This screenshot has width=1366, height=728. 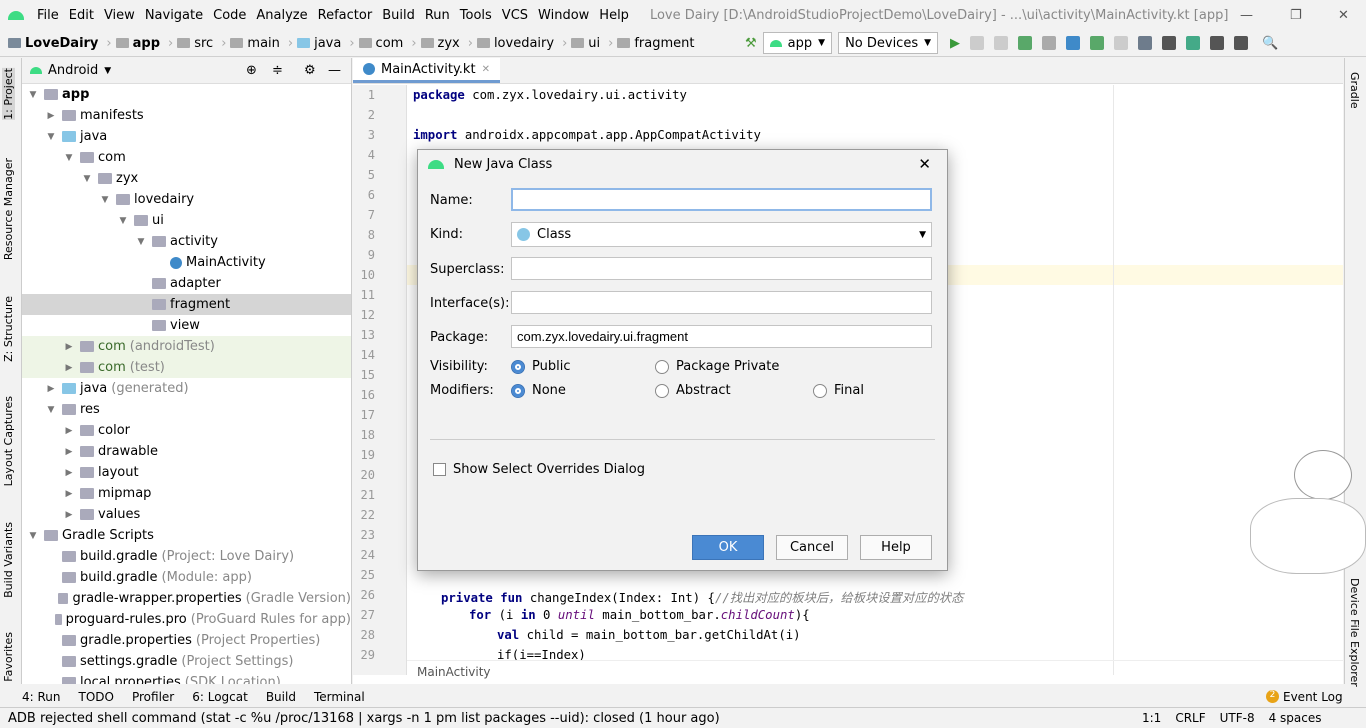 What do you see at coordinates (153, 697) in the screenshot?
I see `tab-profiler: Profiler` at bounding box center [153, 697].